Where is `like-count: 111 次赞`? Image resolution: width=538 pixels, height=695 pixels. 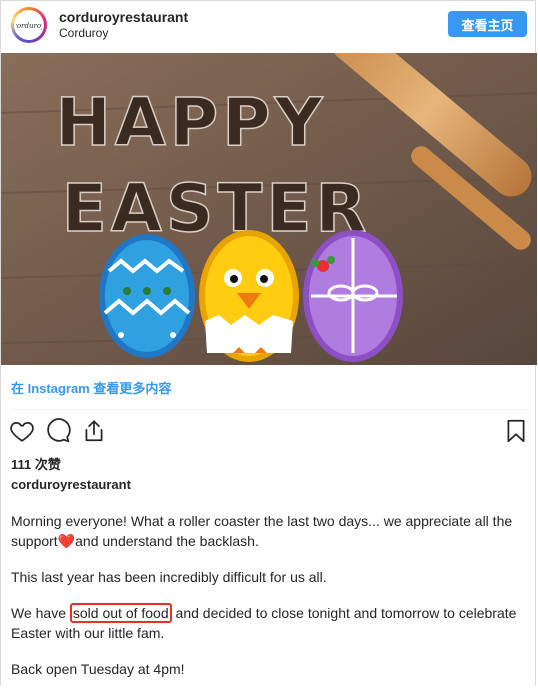 like-count: 111 次赞 is located at coordinates (36, 463).